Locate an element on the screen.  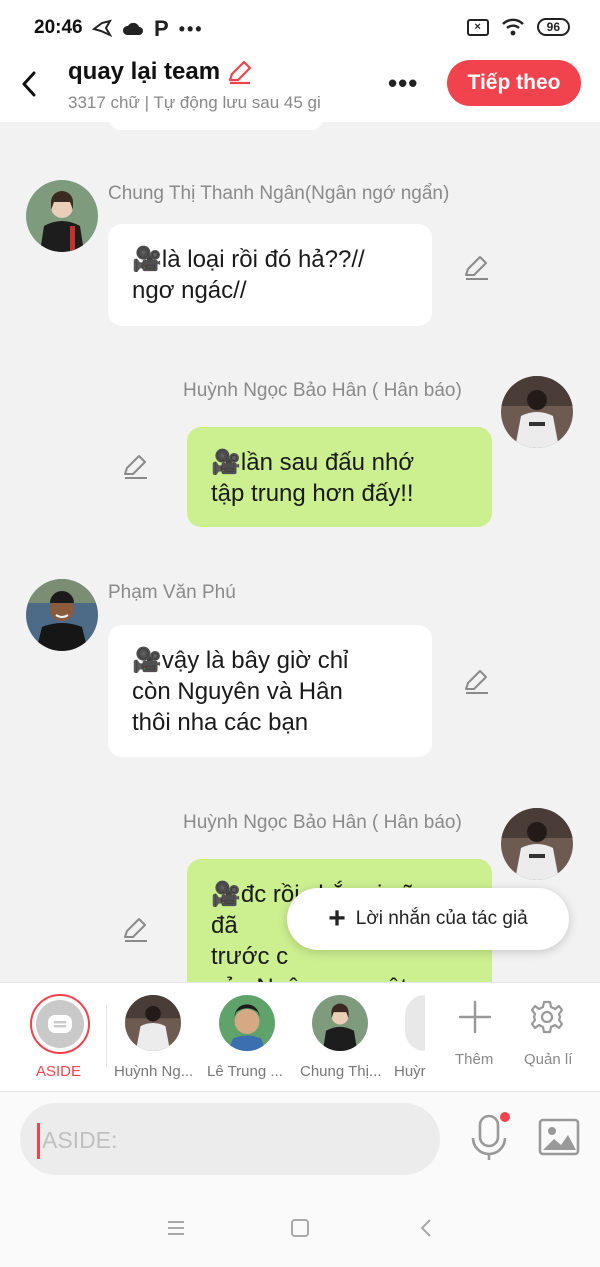
character-name: Huỳr is located at coordinates (410, 1071).